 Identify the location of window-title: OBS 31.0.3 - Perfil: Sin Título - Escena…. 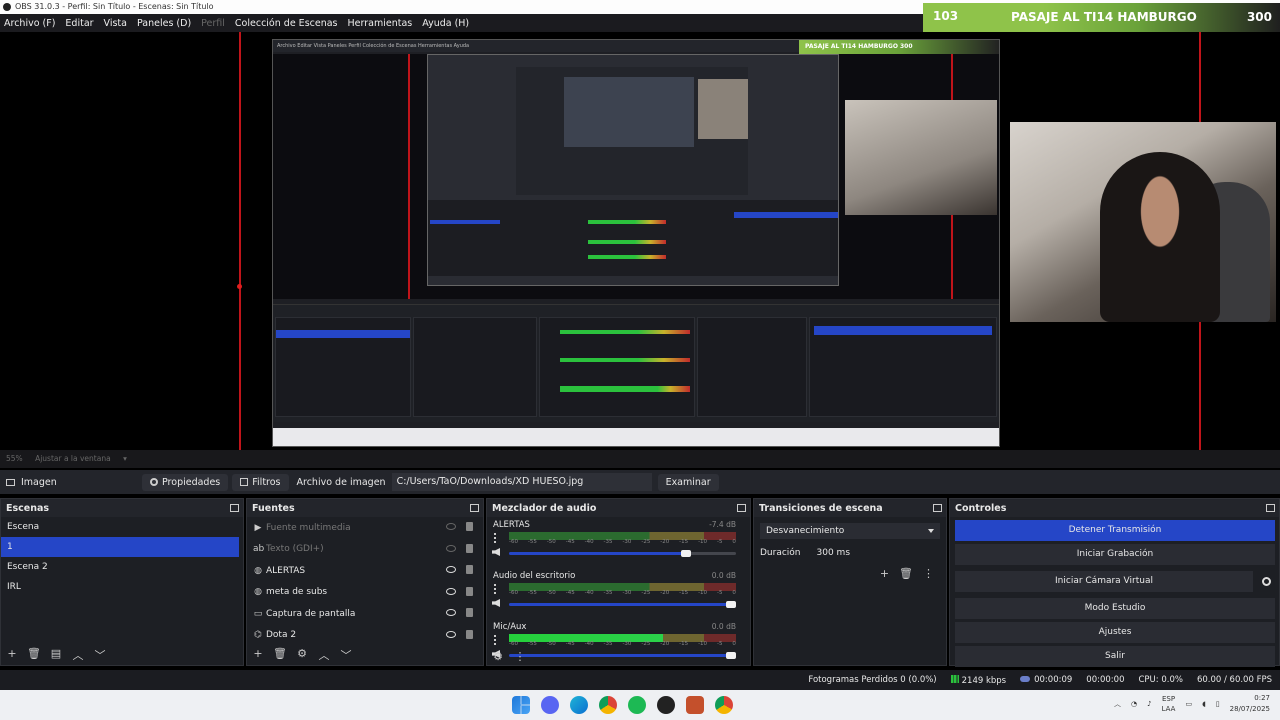
(114, 6).